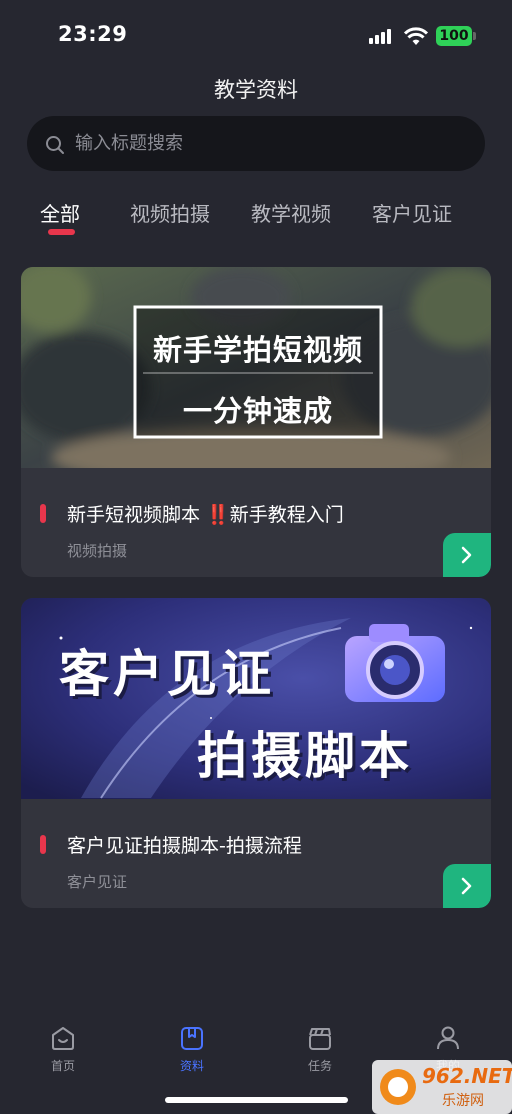  I want to click on card-title: 客户见证拍摄脚本-拍摄流程, so click(184, 846).